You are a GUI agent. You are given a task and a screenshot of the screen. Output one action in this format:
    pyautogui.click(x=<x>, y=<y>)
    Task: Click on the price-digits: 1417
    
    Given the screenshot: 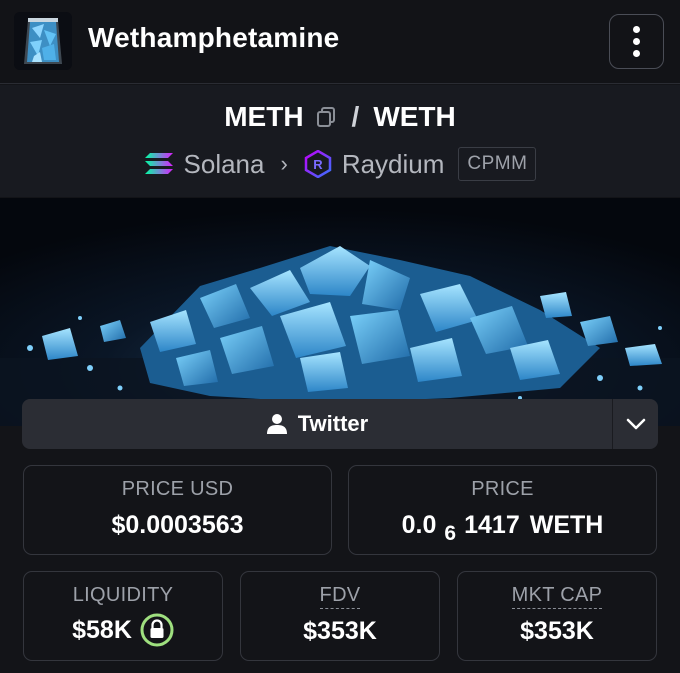 What is the action you would take?
    pyautogui.click(x=492, y=525)
    